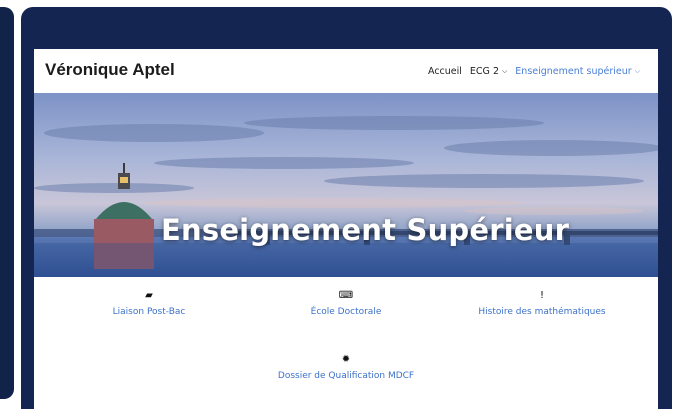 This screenshot has height=409, width=675. I want to click on link-label: Histoire des mathématiques, so click(542, 312).